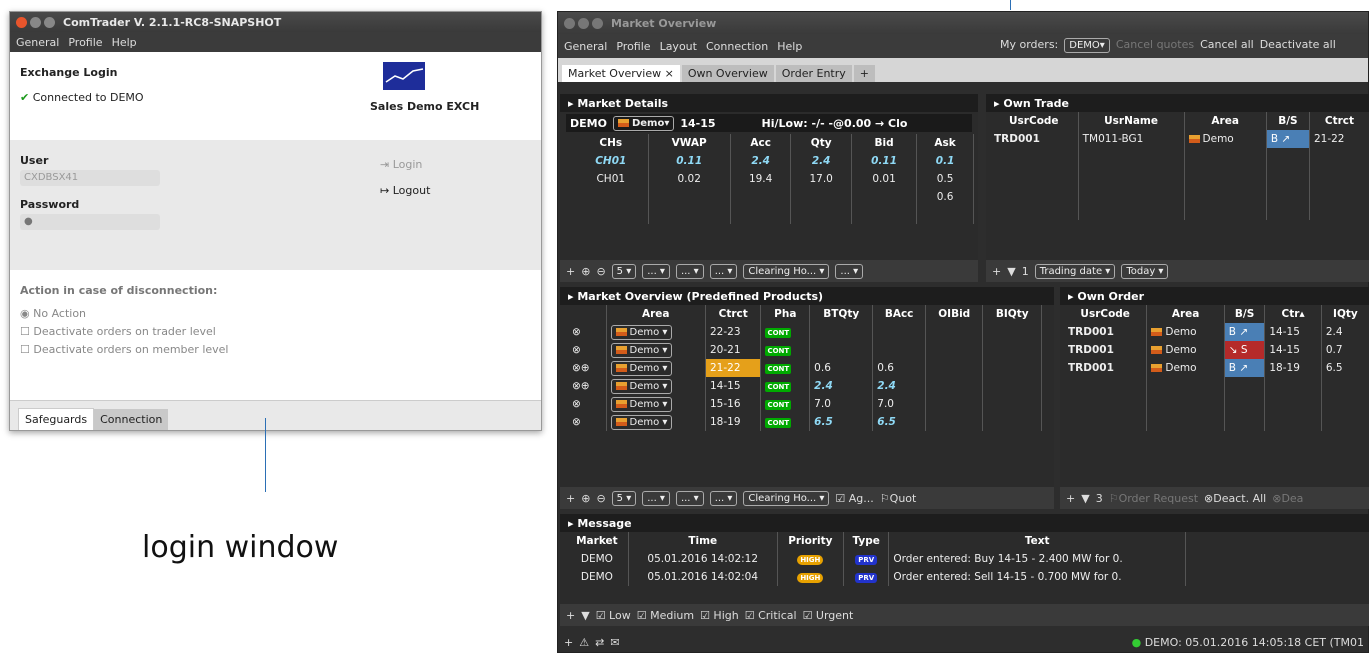  What do you see at coordinates (805, 368) in the screenshot?
I see `table-row: ⊗⊕ Demo ▾ 21-22 CONT 0.6 0.6` at bounding box center [805, 368].